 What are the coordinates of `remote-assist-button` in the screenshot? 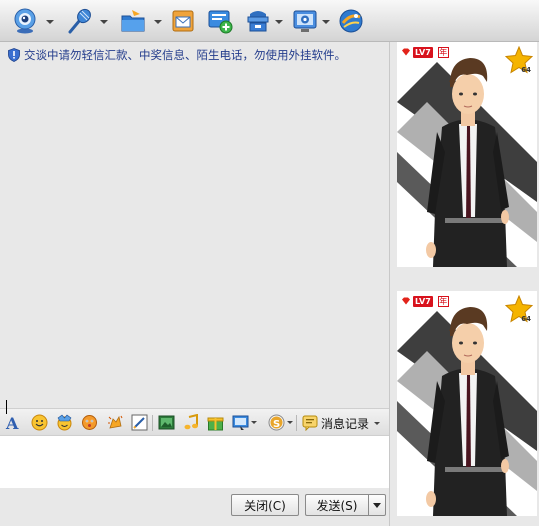 It's located at (312, 22).